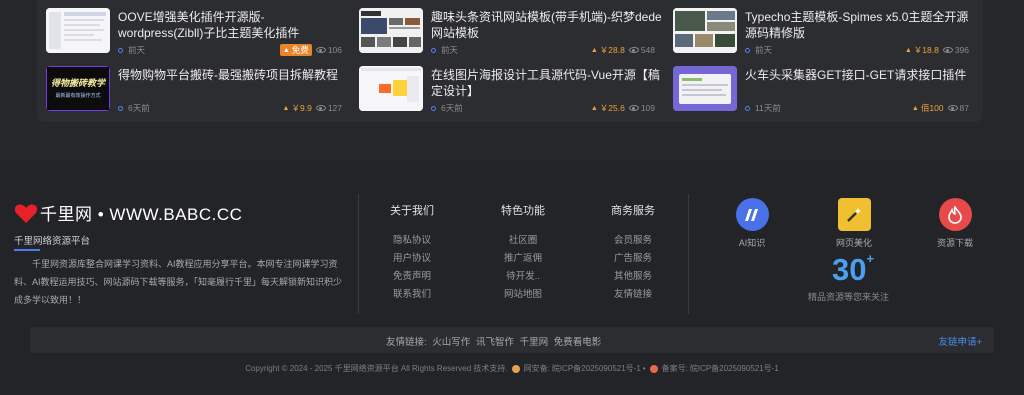 The image size is (1024, 395). What do you see at coordinates (334, 50) in the screenshot?
I see `view-count: 106` at bounding box center [334, 50].